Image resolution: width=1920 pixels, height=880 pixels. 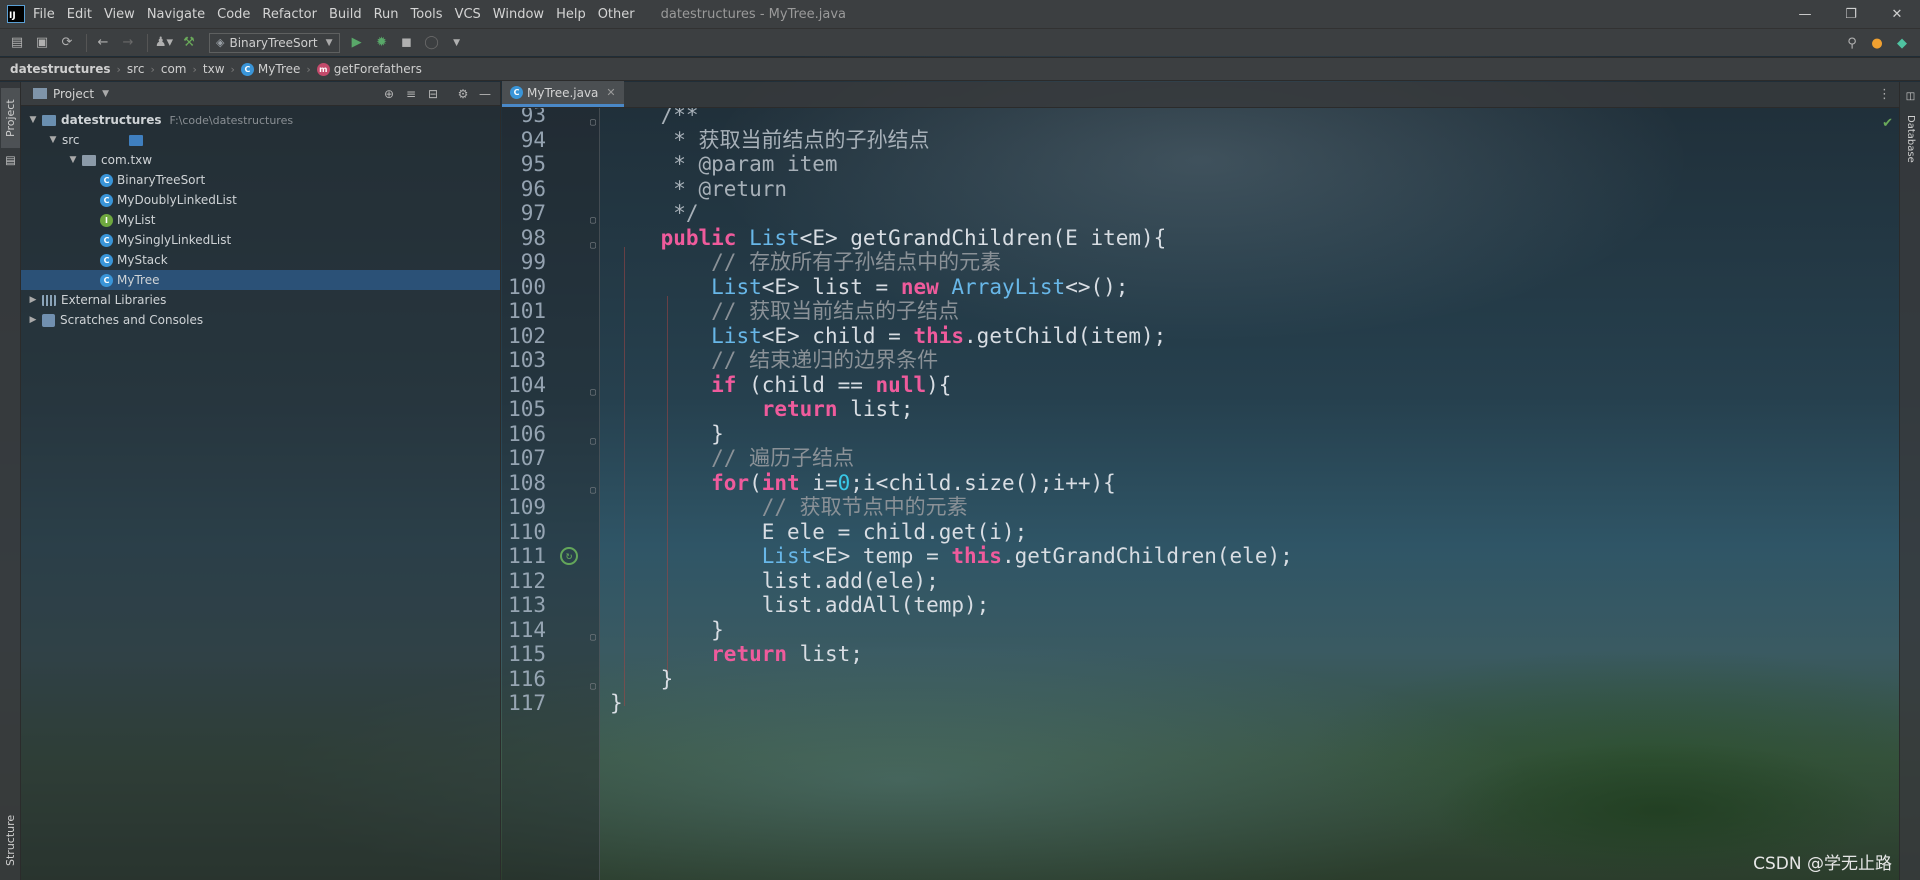 What do you see at coordinates (323, 69) in the screenshot?
I see `method-icon: m` at bounding box center [323, 69].